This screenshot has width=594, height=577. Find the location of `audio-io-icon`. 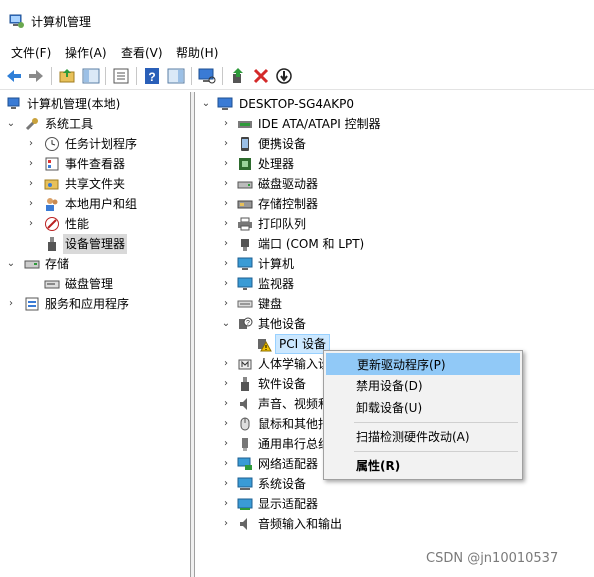

audio-io-icon is located at coordinates (243, 524).